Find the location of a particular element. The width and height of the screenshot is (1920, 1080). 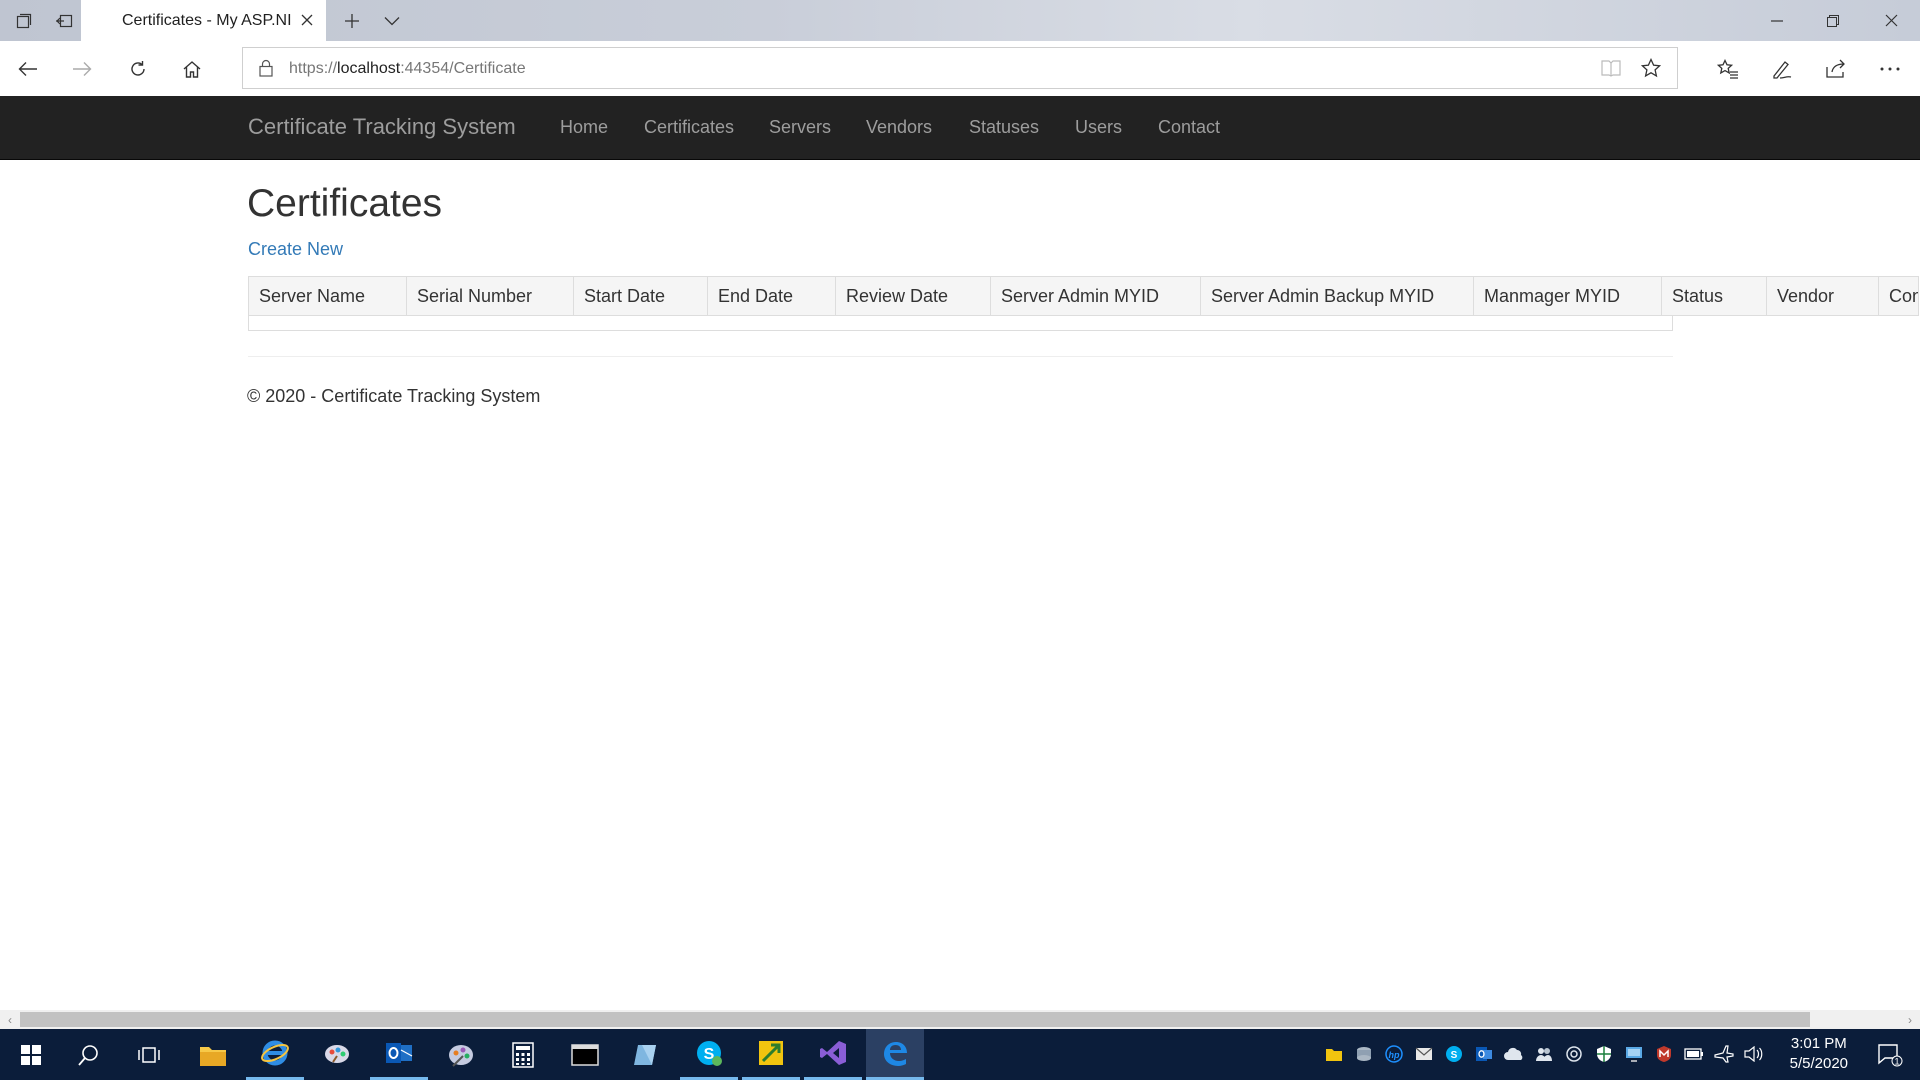

nav-link-home: Home is located at coordinates (584, 127).